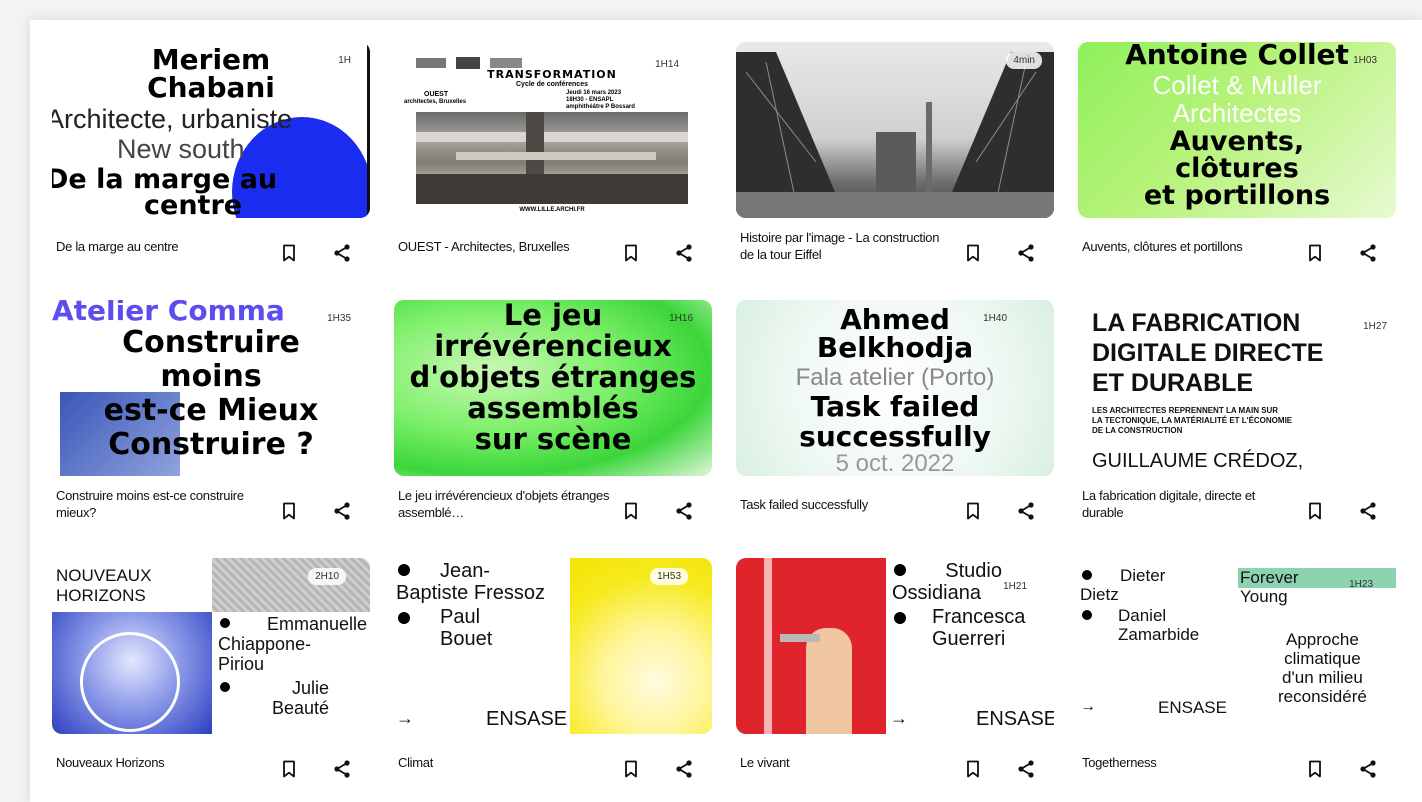 The image size is (1422, 802). I want to click on video-title: Climat, so click(504, 762).